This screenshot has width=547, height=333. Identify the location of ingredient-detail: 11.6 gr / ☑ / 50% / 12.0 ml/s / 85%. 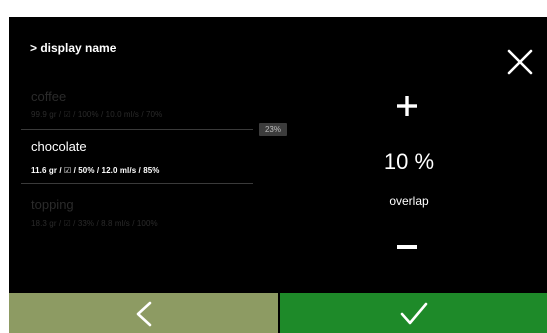
(95, 170).